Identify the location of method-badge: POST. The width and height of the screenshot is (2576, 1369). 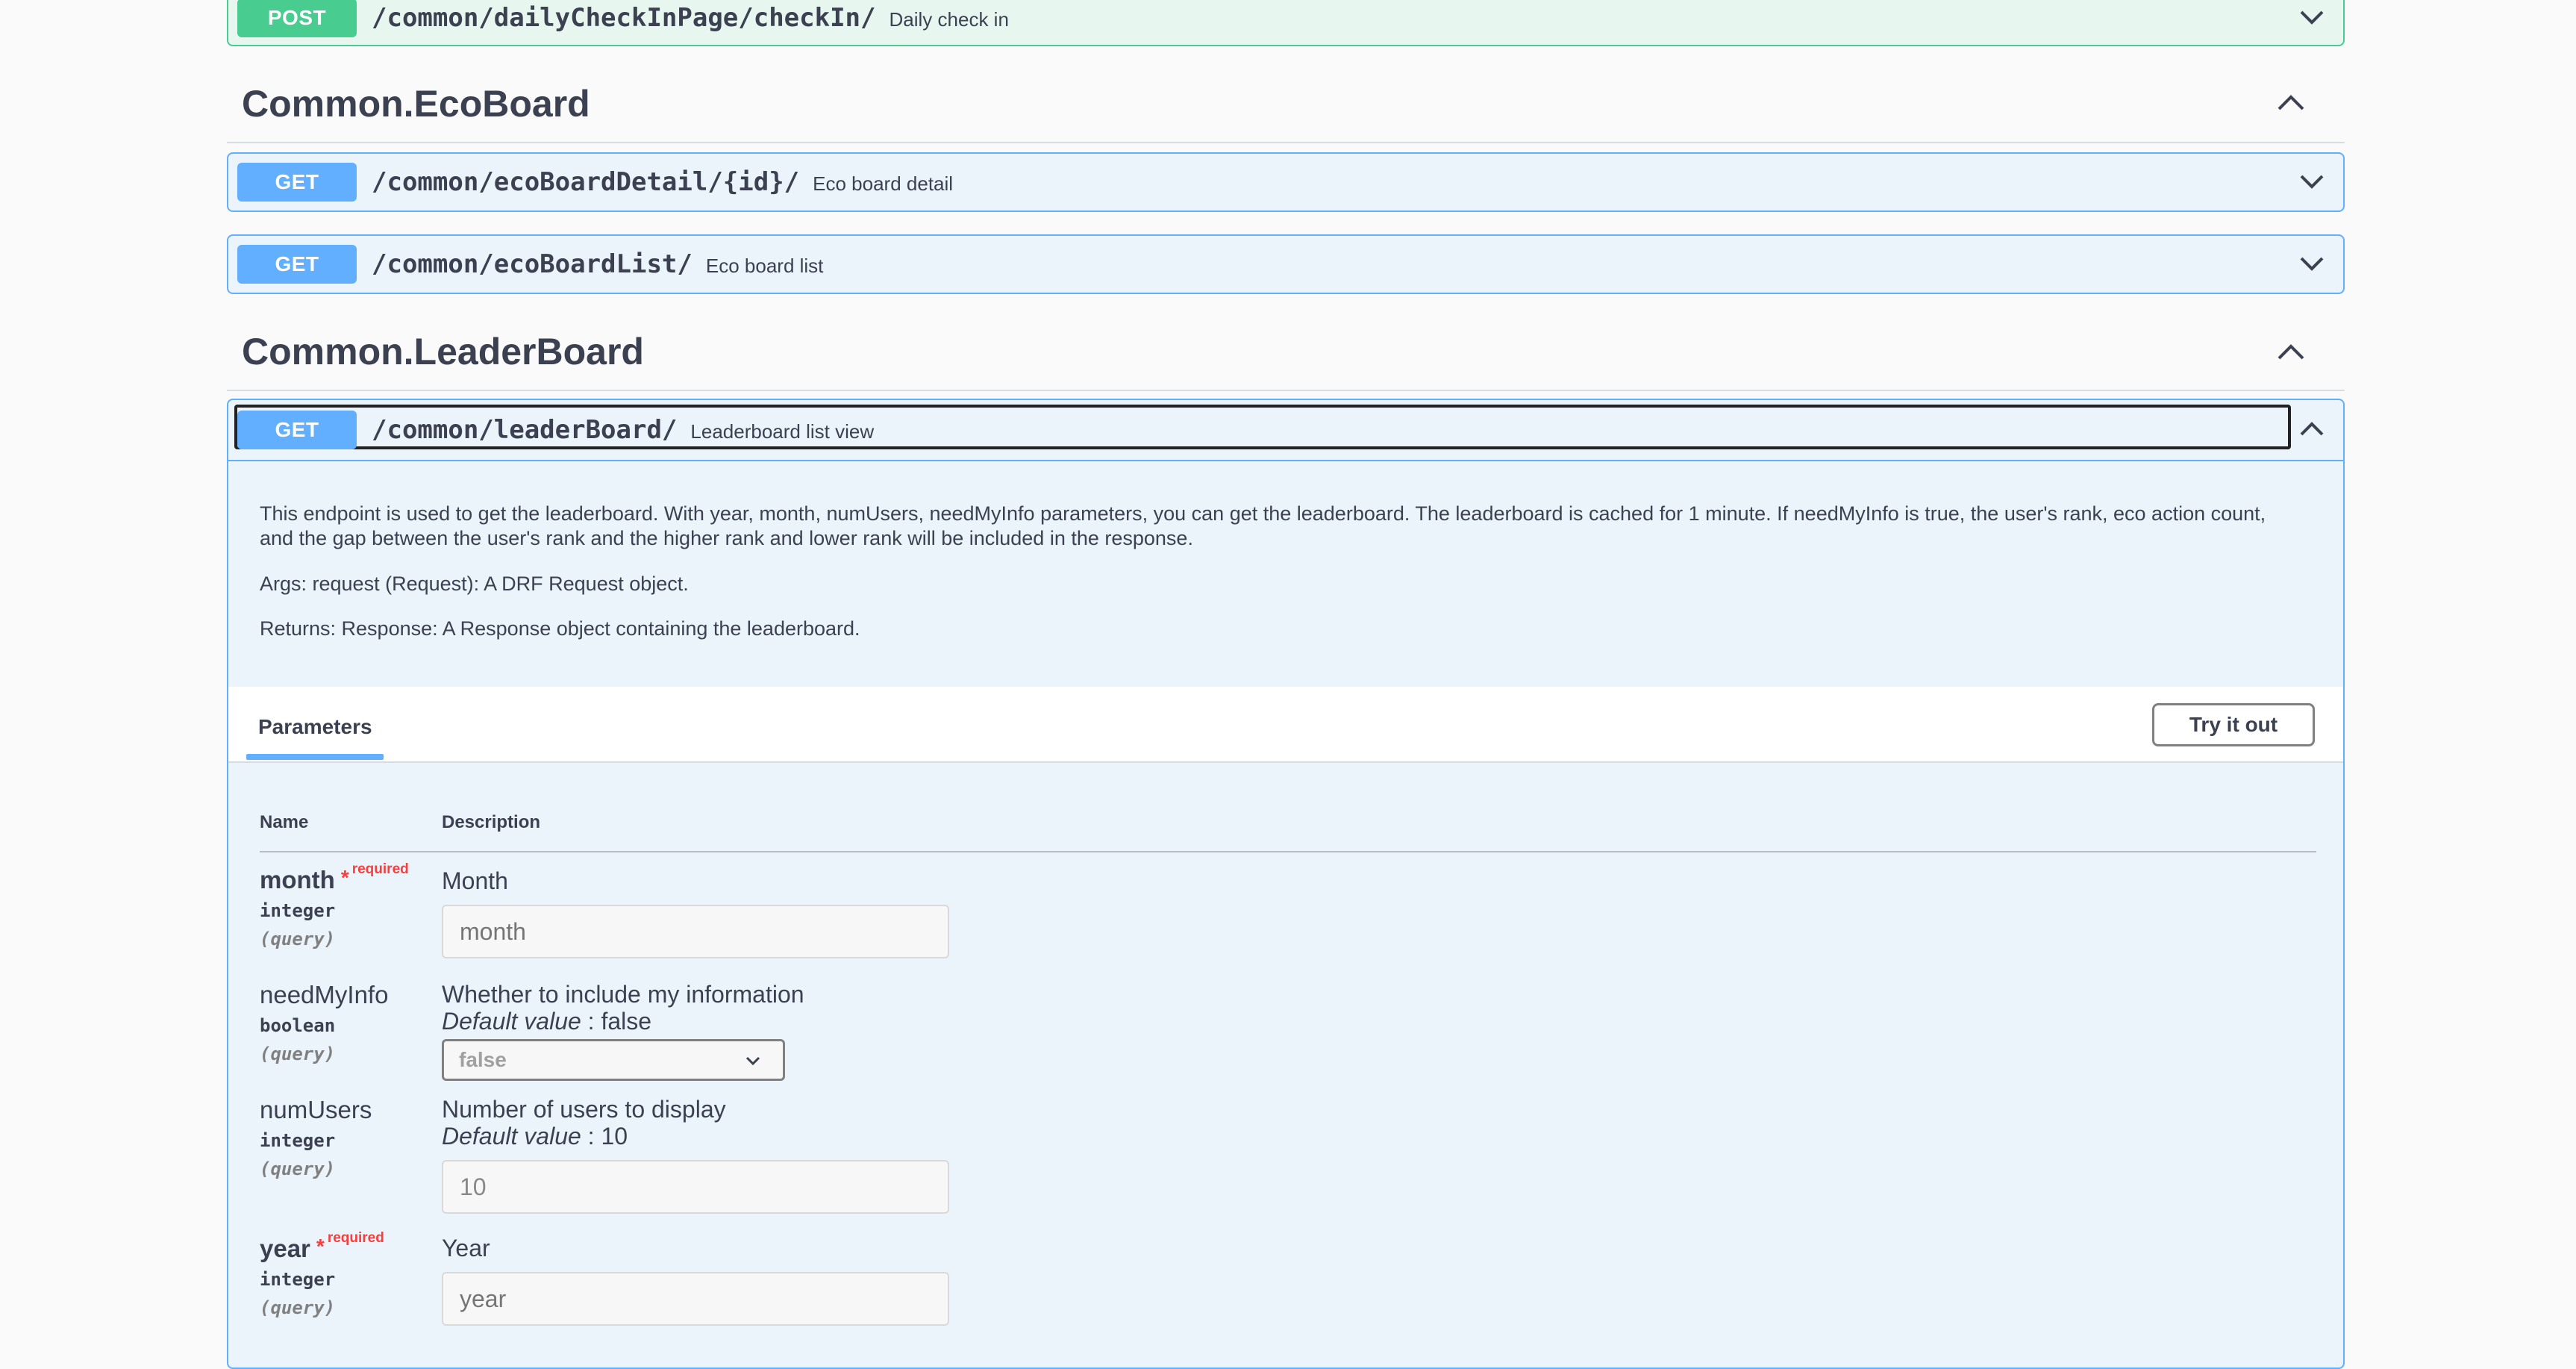
(297, 18).